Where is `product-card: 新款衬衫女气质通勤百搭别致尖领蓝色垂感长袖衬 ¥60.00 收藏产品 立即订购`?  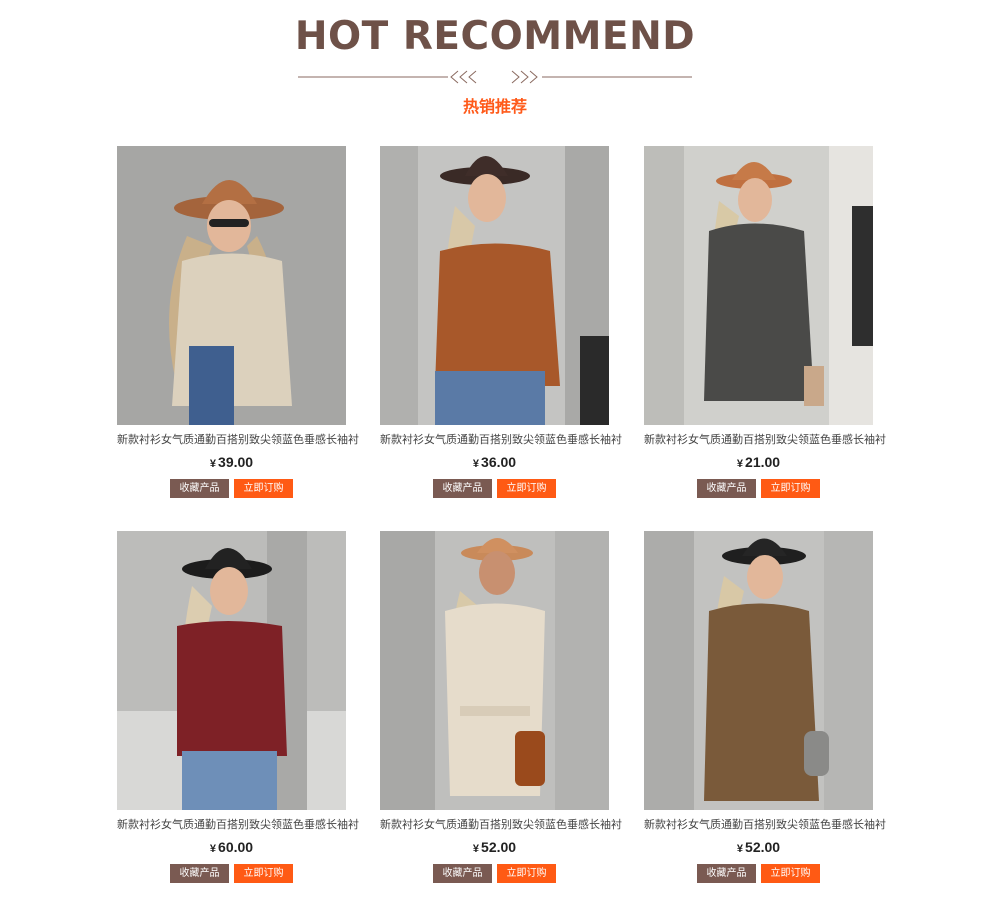
product-card: 新款衬衫女气质通勤百搭别致尖领蓝色垂感长袖衬 ¥60.00 收藏产品 立即订购 is located at coordinates (238, 707).